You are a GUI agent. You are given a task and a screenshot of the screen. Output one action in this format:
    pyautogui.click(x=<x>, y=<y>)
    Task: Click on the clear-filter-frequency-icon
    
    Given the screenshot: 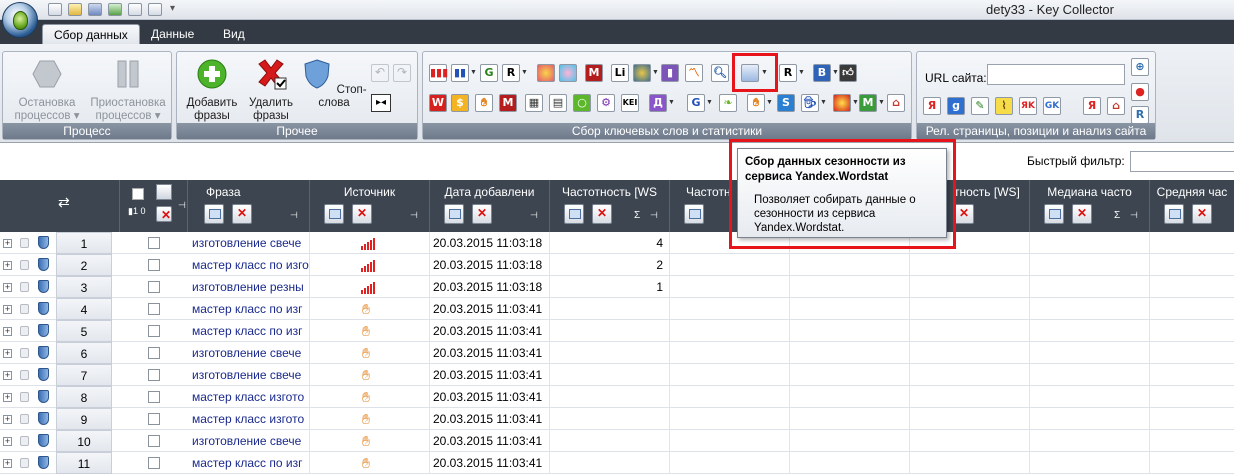 What is the action you would take?
    pyautogui.click(x=602, y=214)
    